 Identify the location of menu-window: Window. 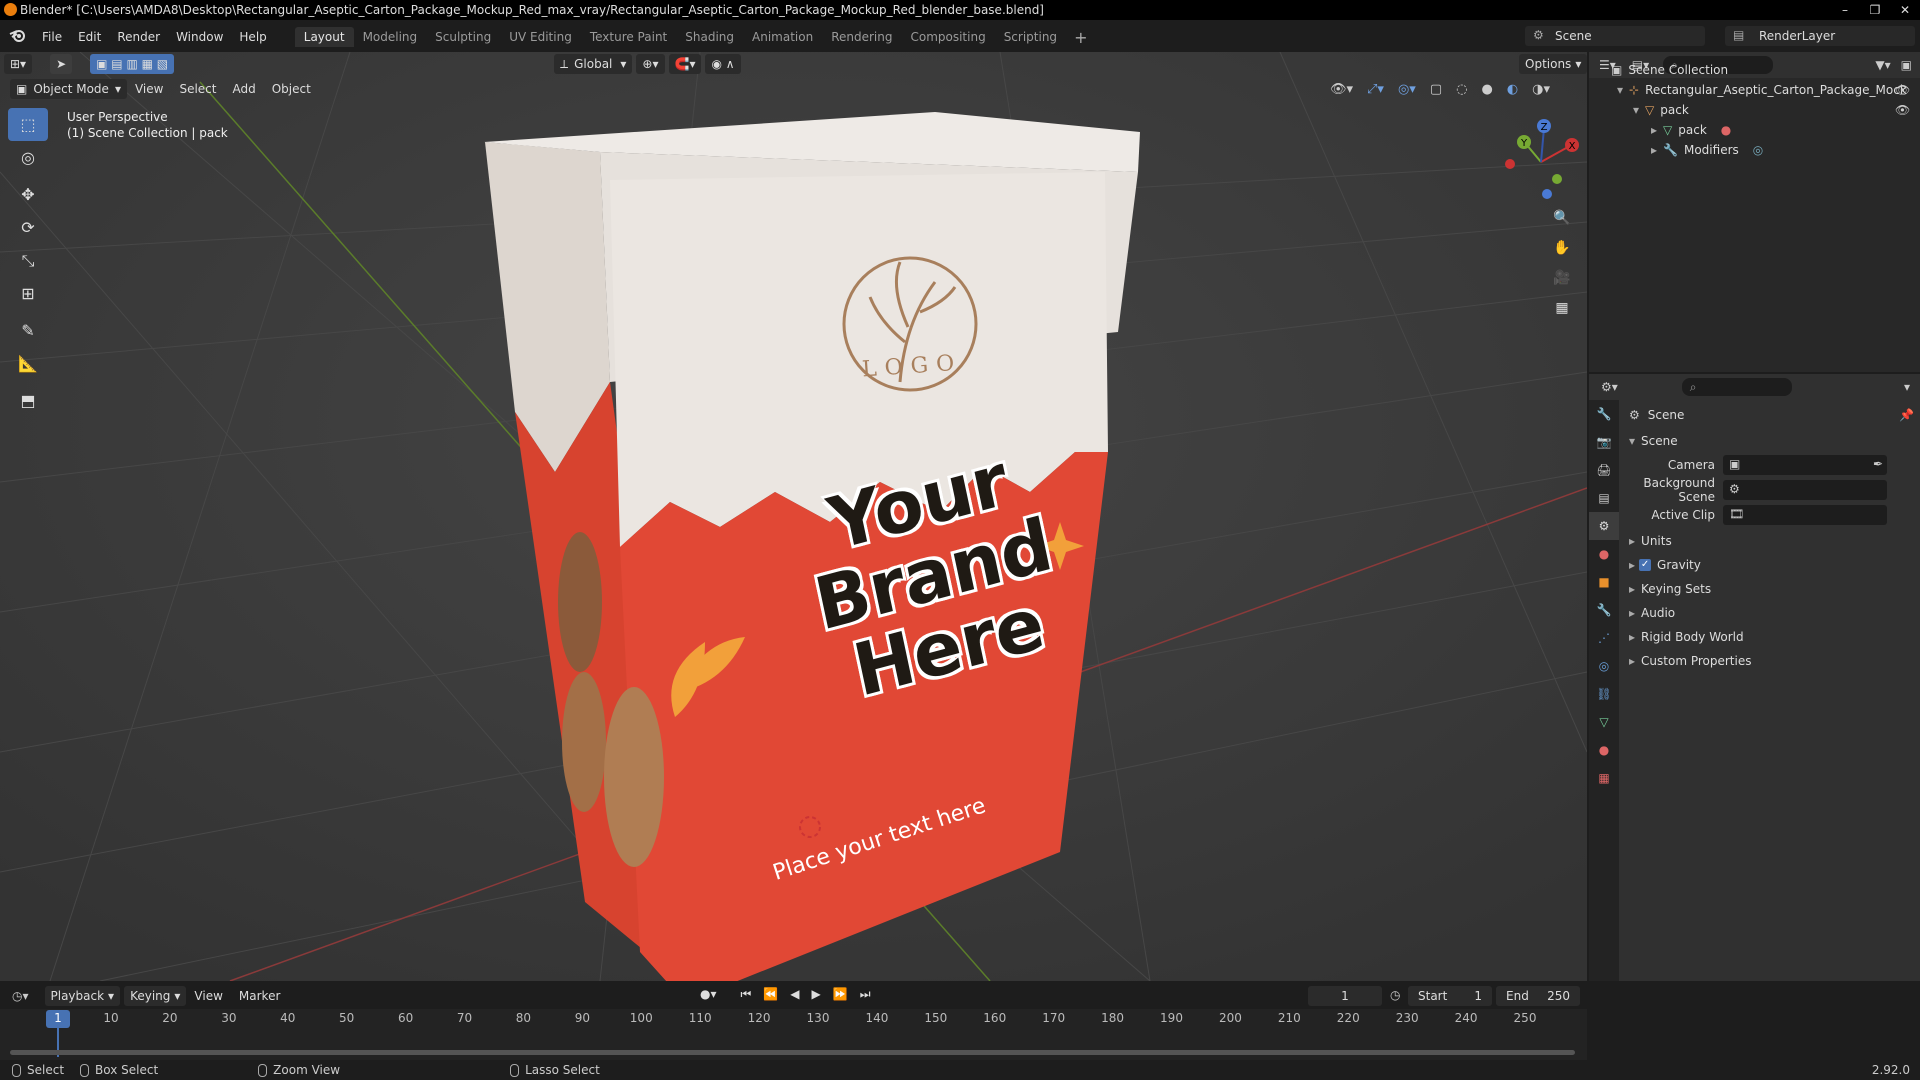
(199, 37).